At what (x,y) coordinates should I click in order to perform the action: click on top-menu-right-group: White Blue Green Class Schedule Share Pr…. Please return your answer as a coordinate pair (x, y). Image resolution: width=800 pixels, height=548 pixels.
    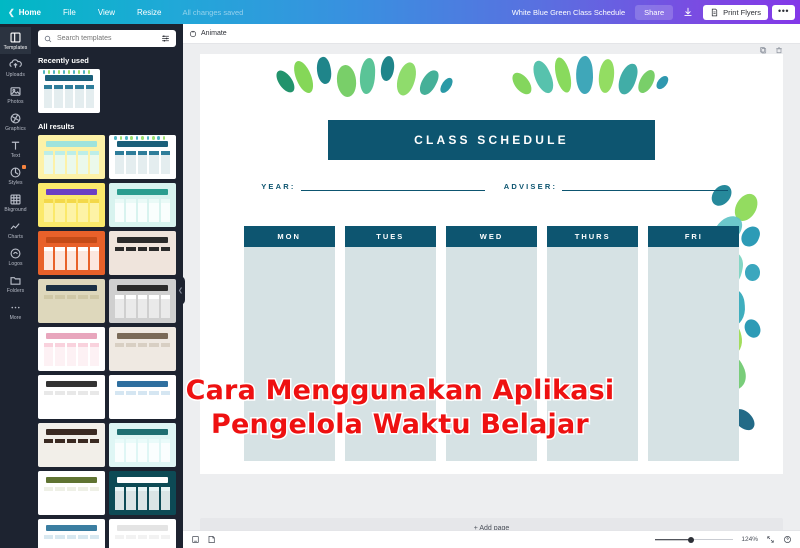
    Looking at the image, I should click on (651, 12).